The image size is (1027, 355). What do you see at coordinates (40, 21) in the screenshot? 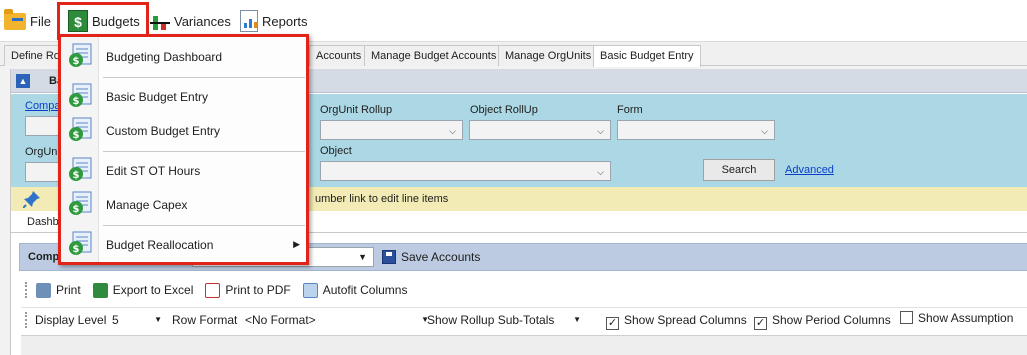
I see `file-menu-label: File` at bounding box center [40, 21].